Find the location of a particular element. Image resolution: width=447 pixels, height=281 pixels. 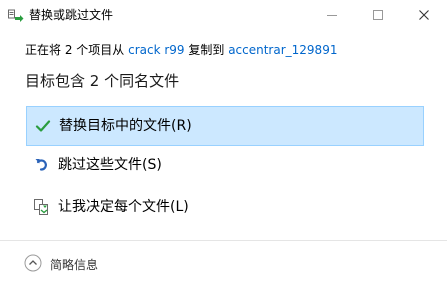

source-folder-link: crack r99 is located at coordinates (156, 50).